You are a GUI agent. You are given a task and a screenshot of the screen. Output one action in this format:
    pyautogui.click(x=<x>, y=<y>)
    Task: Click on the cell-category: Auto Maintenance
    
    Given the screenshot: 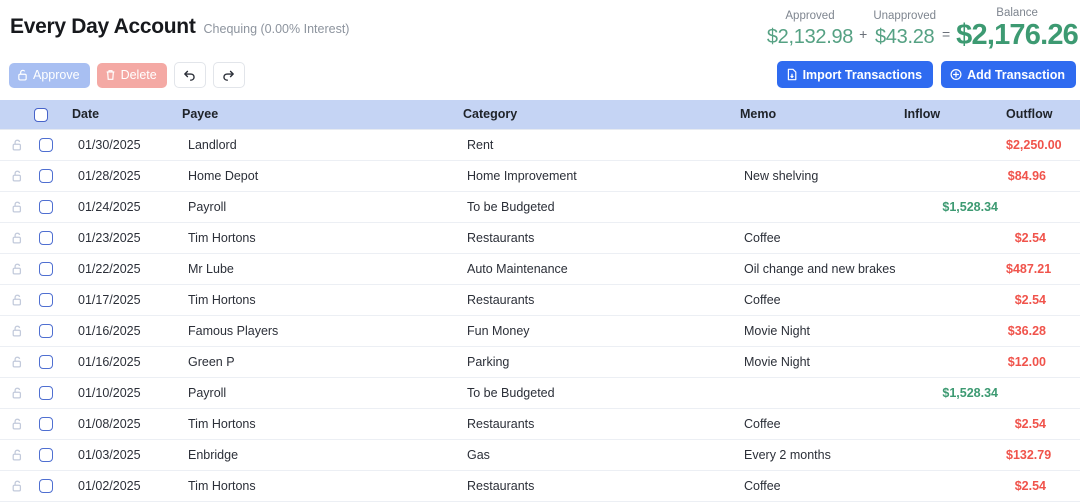 What is the action you would take?
    pyautogui.click(x=601, y=269)
    